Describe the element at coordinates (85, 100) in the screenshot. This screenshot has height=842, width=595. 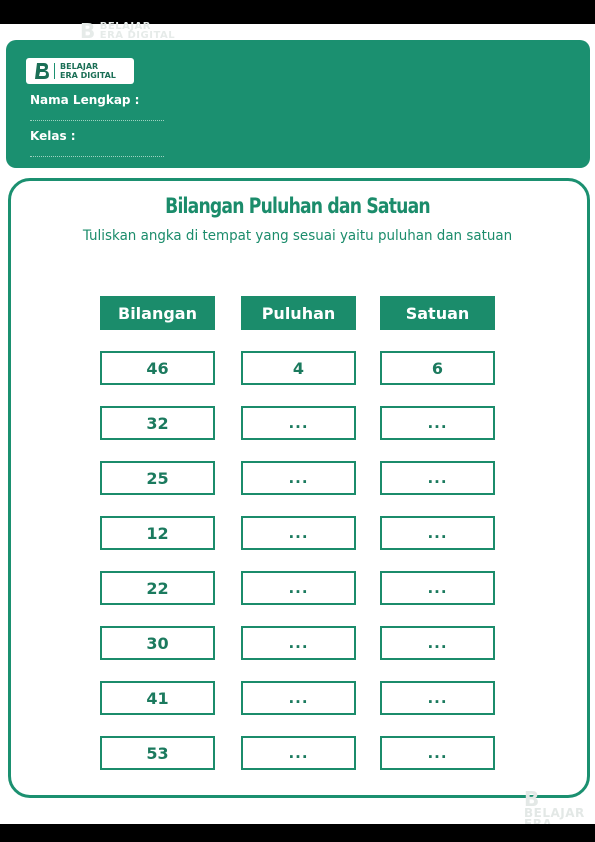
I see `nama-lengkap-label: Nama Lengkap :` at that location.